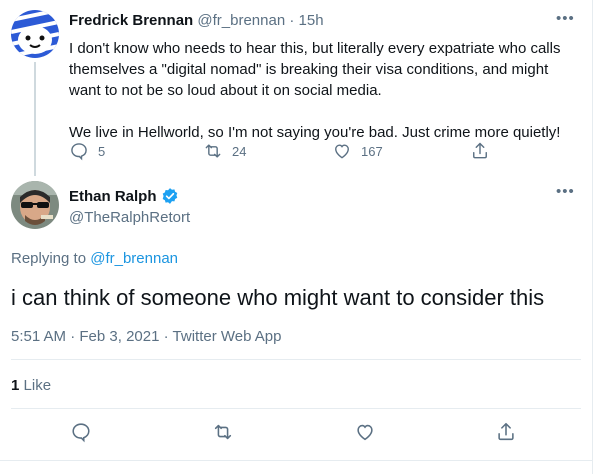  I want to click on reply-count: 5, so click(102, 151).